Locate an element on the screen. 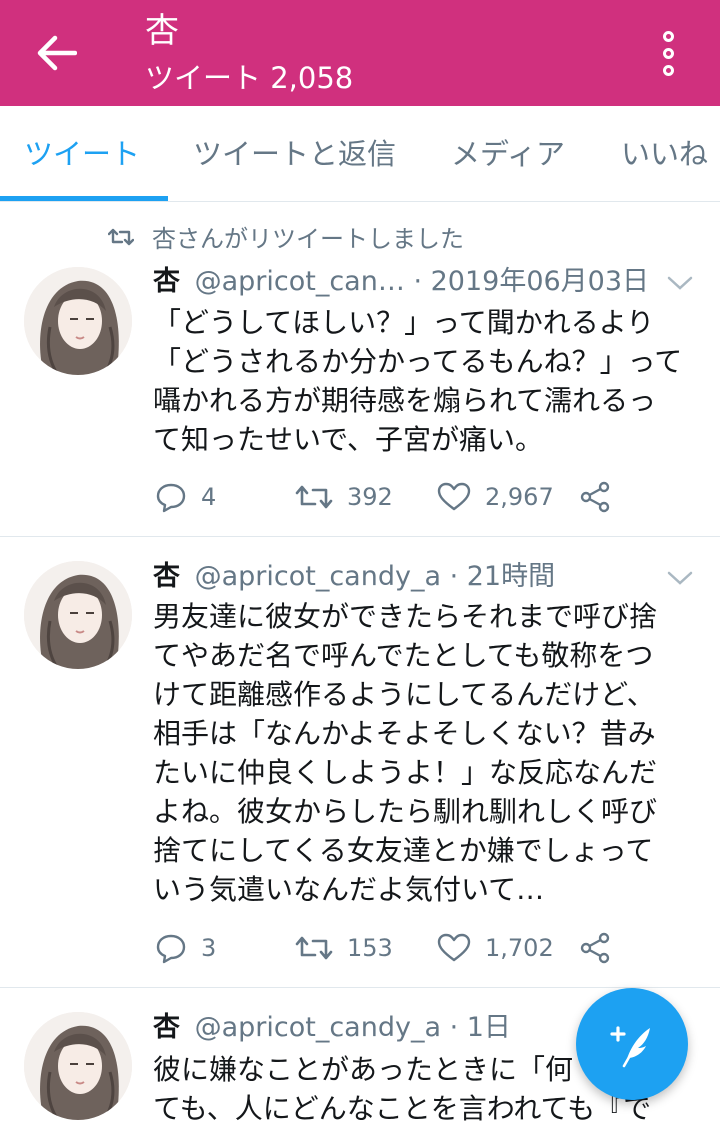 Image resolution: width=720 pixels, height=1126 pixels. tweet-header: 杏 @apricot_candy_a · 1日 is located at coordinates (332, 1028).